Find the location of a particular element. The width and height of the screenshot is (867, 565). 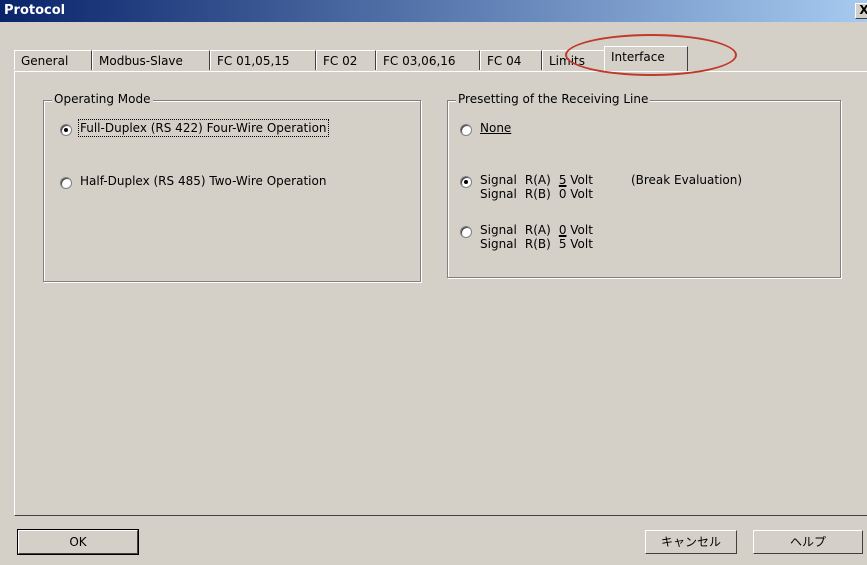

window-title: Protocol is located at coordinates (35, 10).